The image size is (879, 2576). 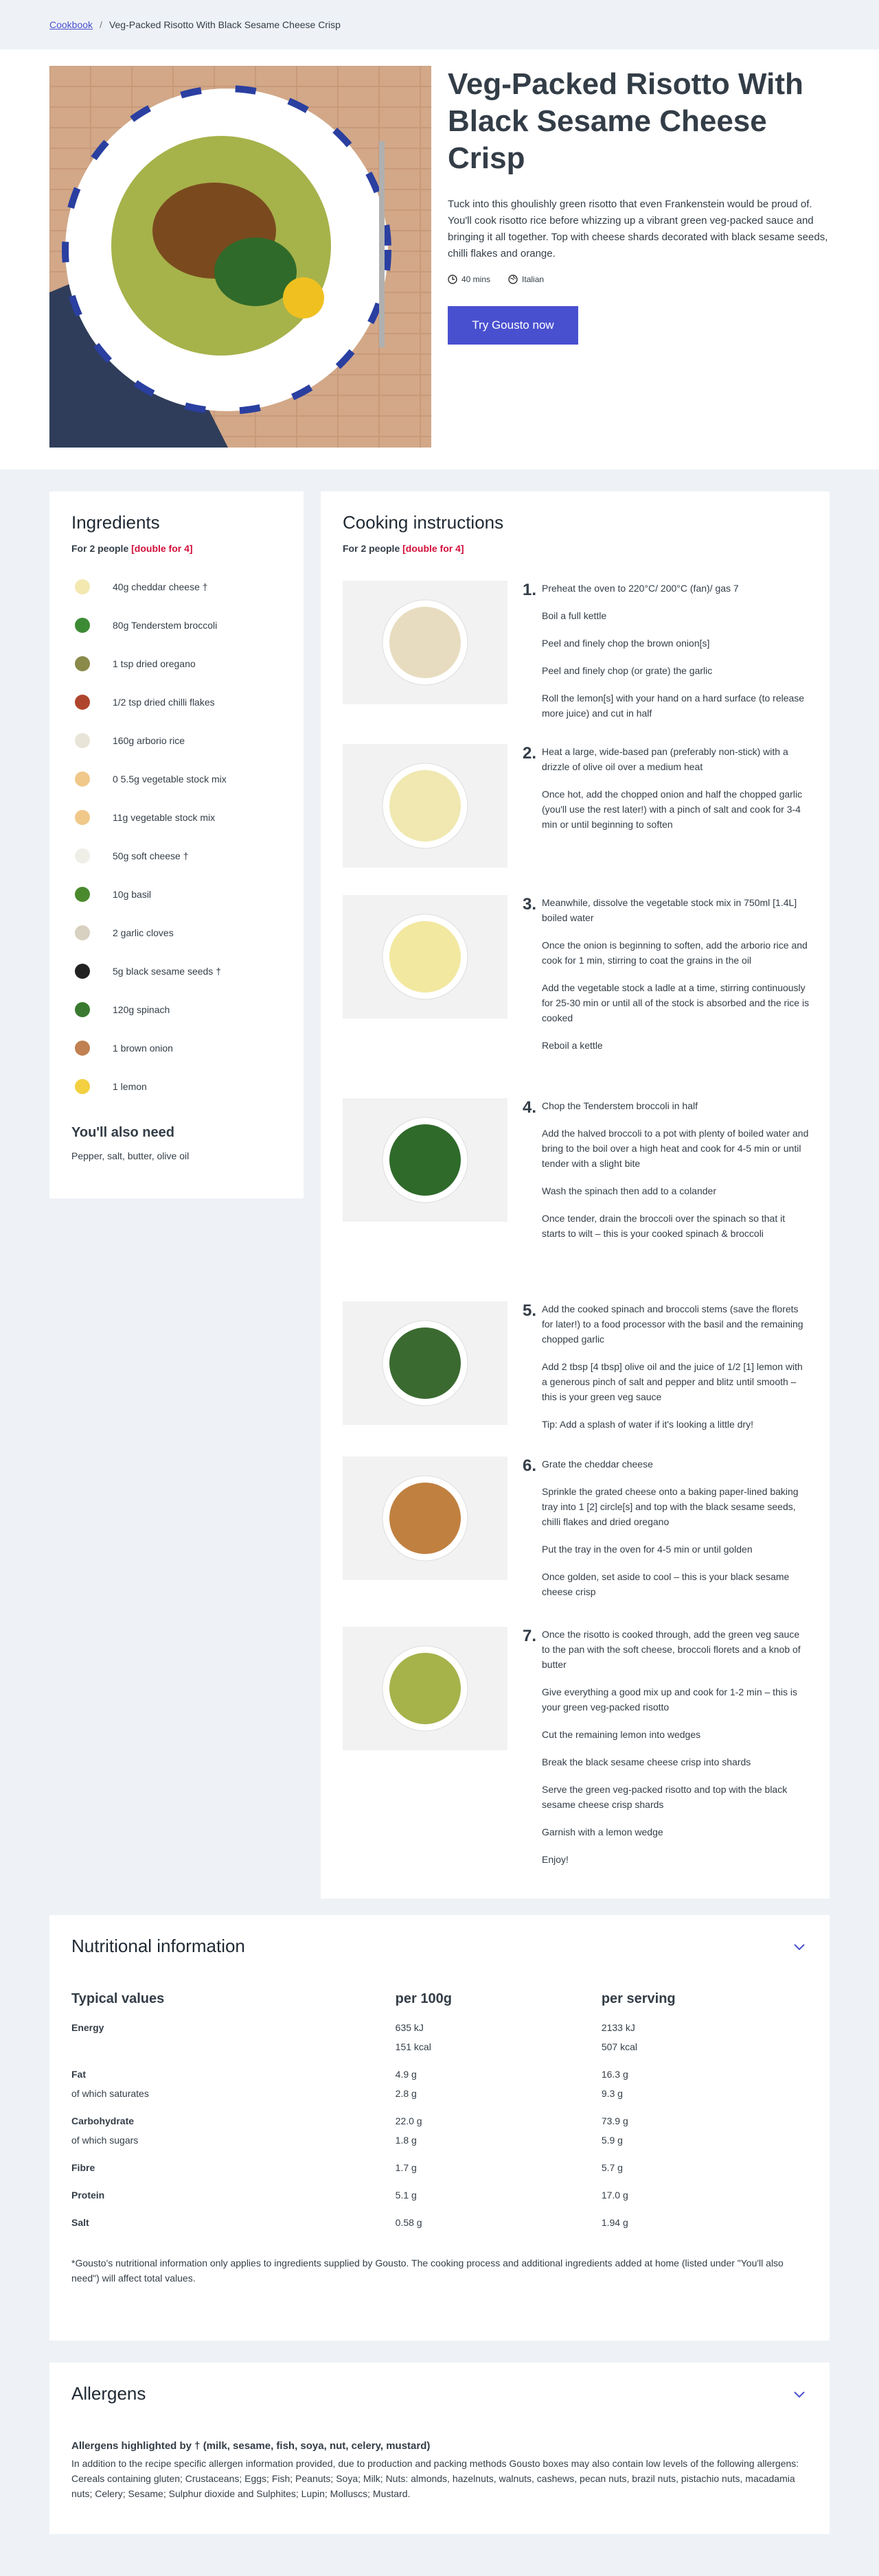 I want to click on ingredient-label: 1 brown onion, so click(x=143, y=1048).